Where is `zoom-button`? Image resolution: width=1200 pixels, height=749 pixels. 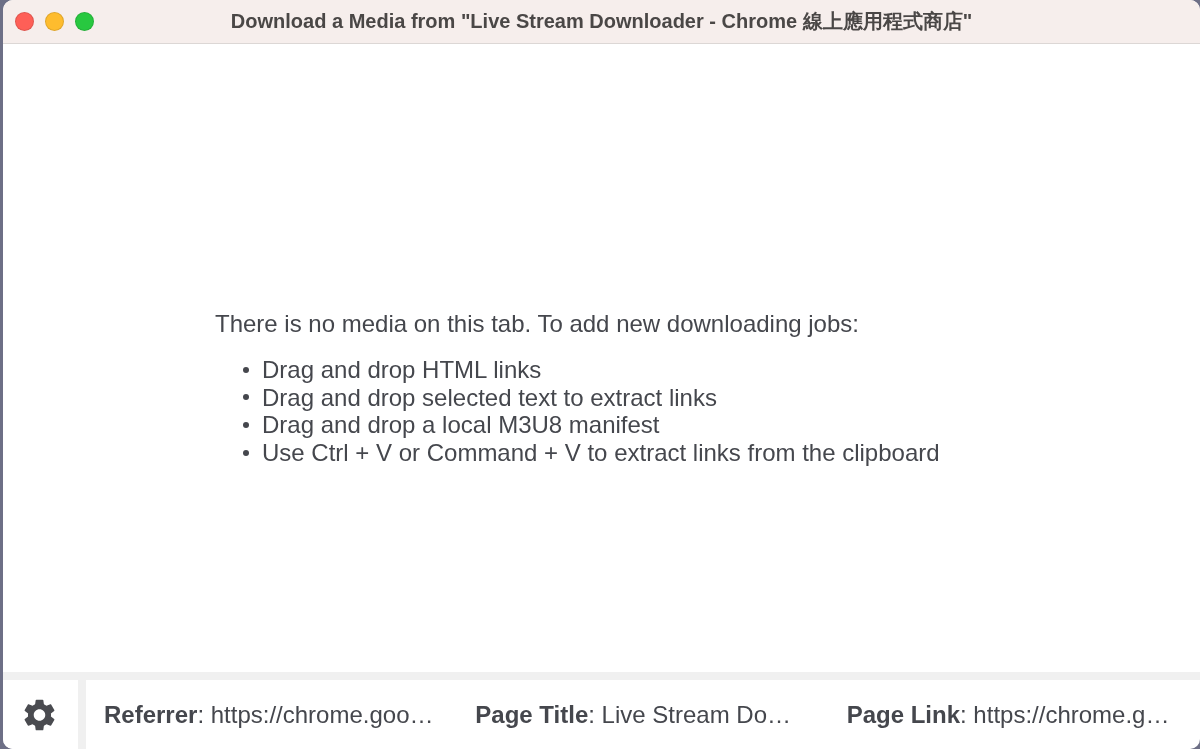
zoom-button is located at coordinates (84, 21).